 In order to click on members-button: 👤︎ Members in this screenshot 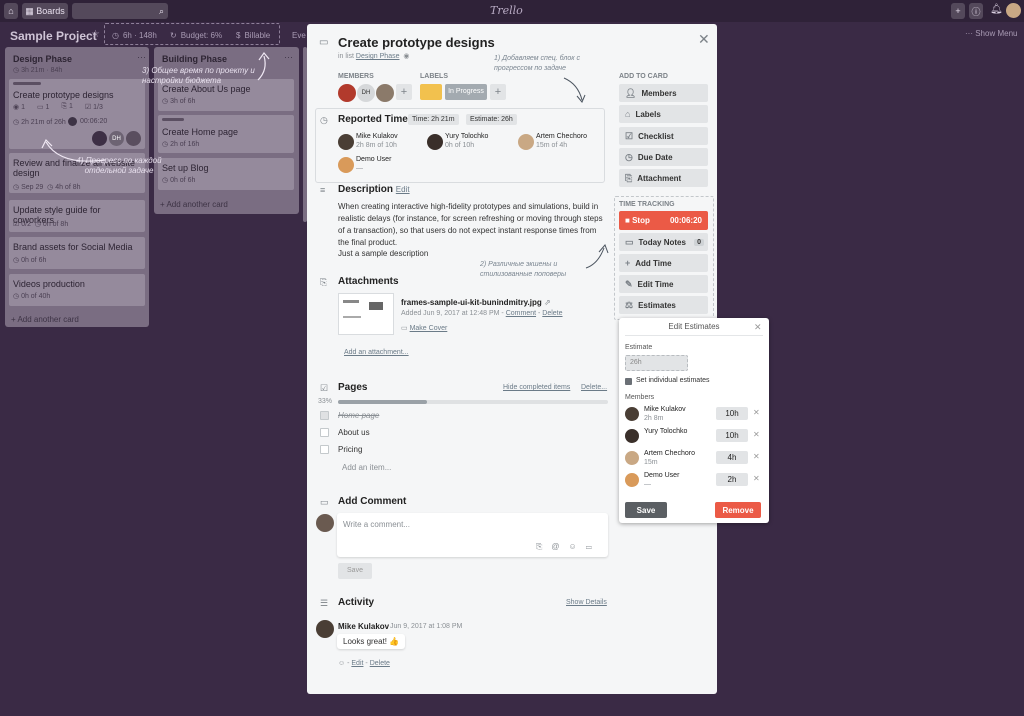, I will do `click(663, 93)`.